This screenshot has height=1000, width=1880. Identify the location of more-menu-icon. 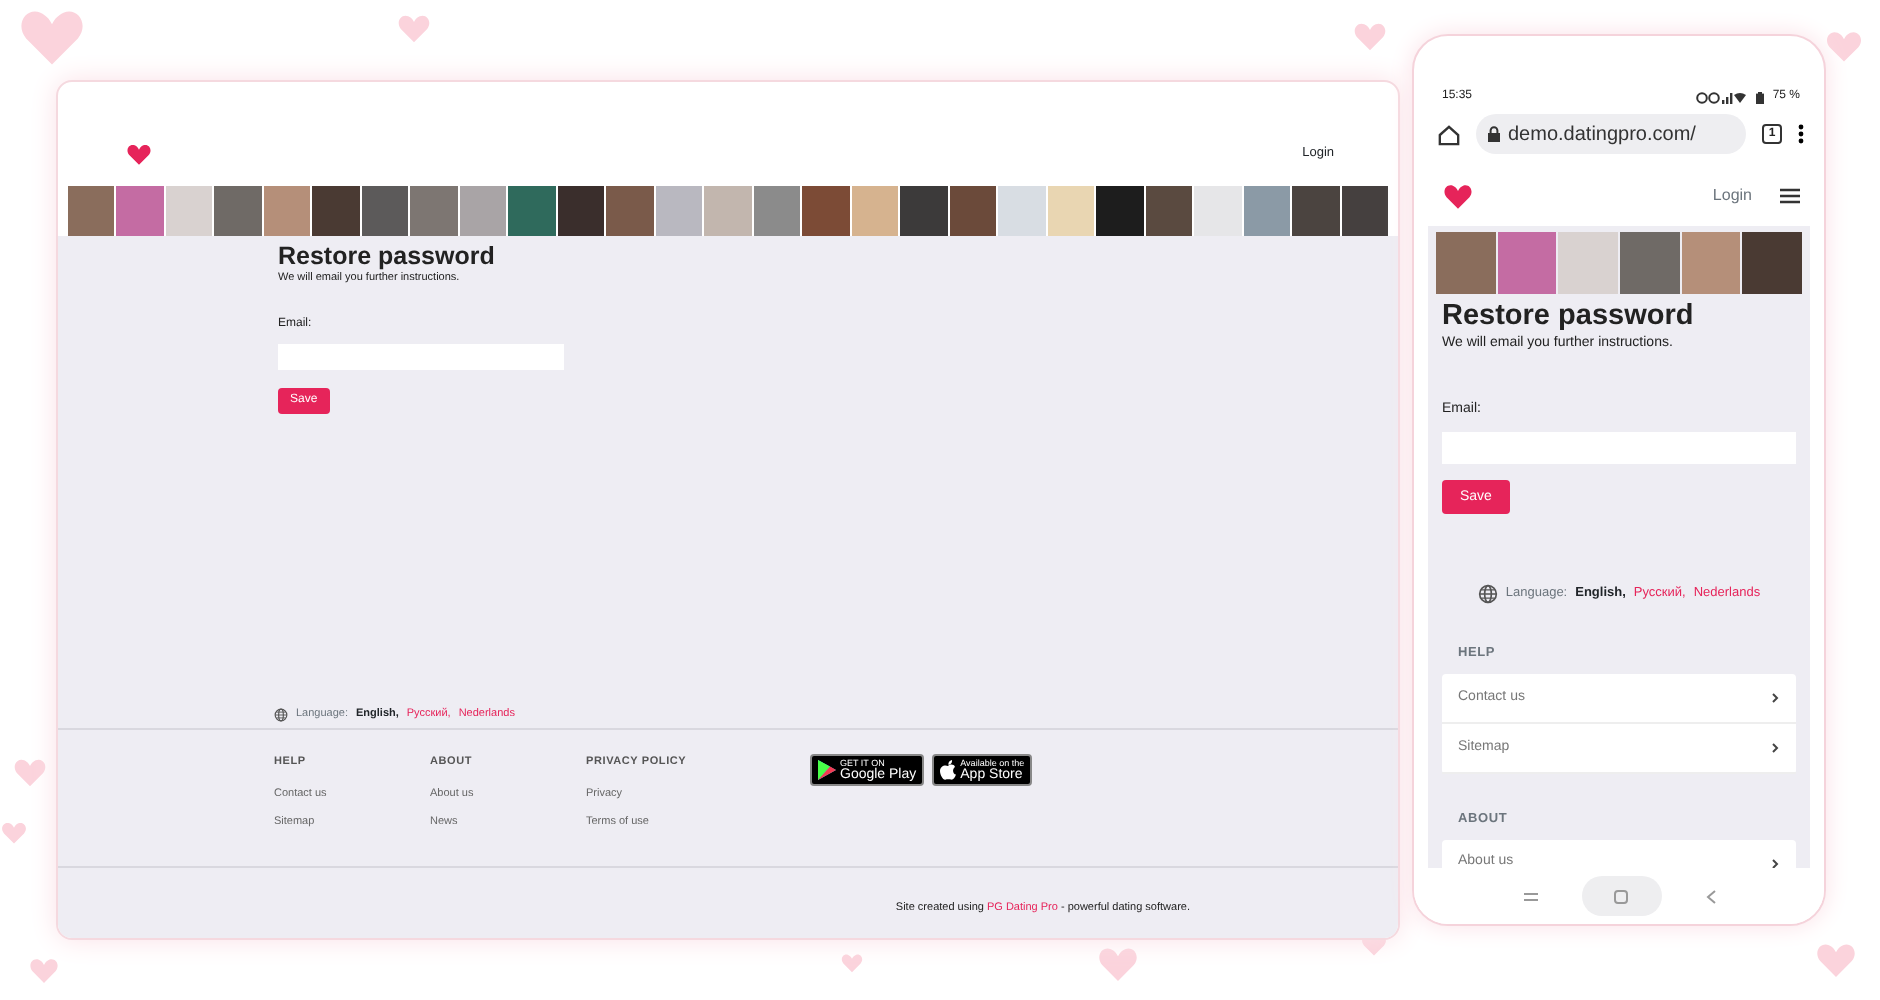
(1801, 134).